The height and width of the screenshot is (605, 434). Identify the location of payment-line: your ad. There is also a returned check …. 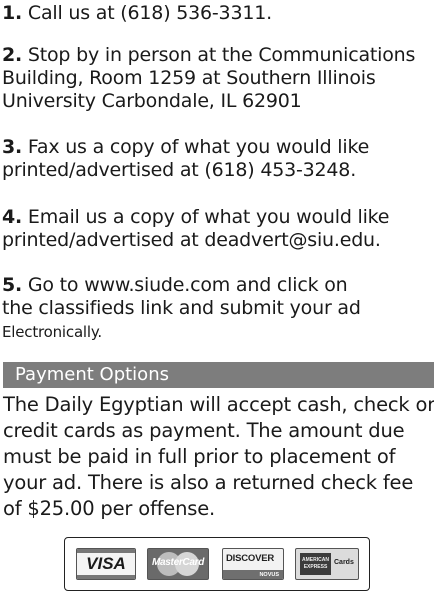
(208, 482).